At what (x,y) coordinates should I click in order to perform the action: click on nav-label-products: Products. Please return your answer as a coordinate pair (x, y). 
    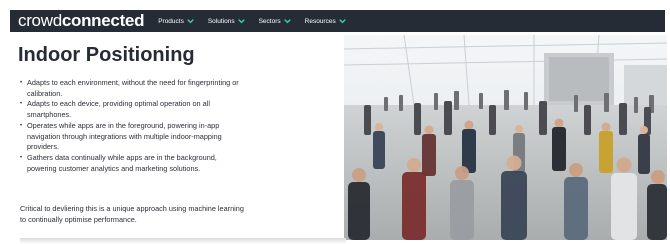
    Looking at the image, I should click on (171, 21).